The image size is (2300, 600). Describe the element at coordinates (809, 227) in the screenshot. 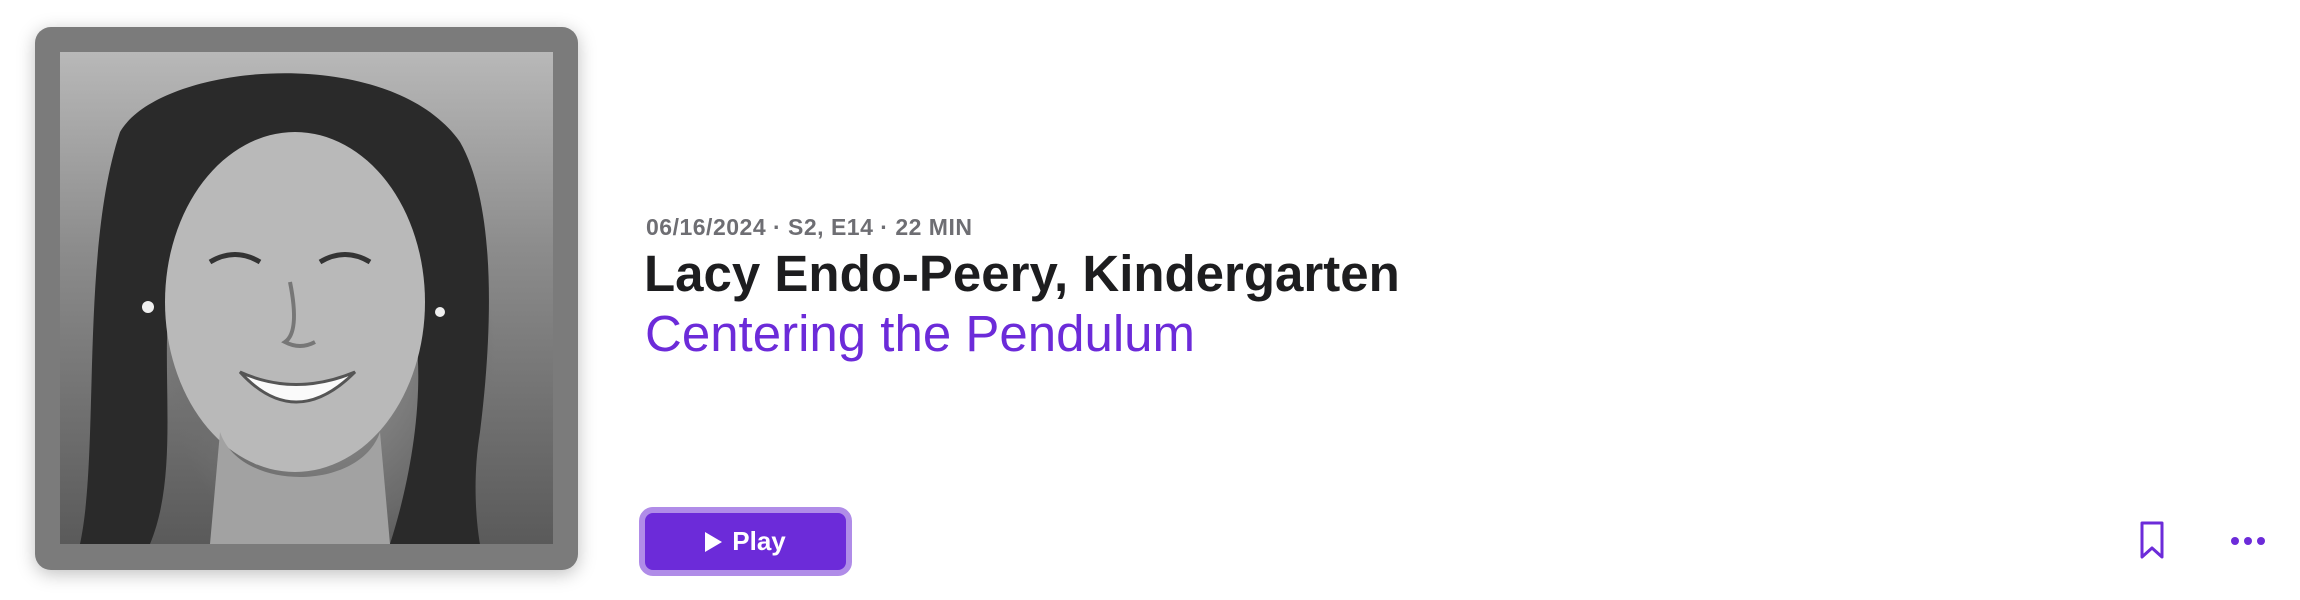

I see `episode-meta: 06/16/2024 · S2, E14 · 22 MIN` at that location.